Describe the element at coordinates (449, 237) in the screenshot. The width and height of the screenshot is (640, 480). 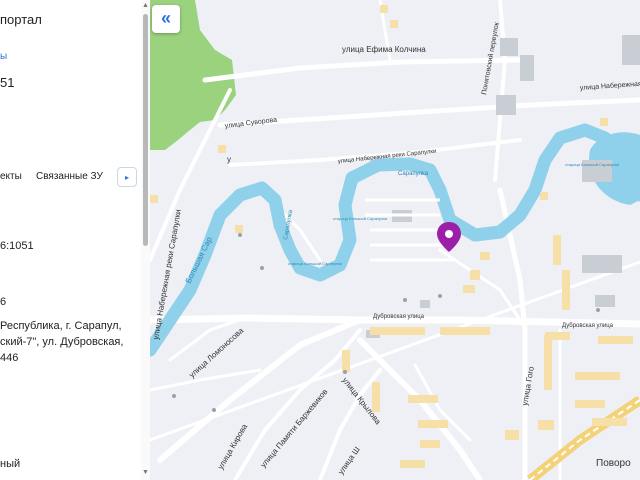
I see `location-marker-icon` at that location.